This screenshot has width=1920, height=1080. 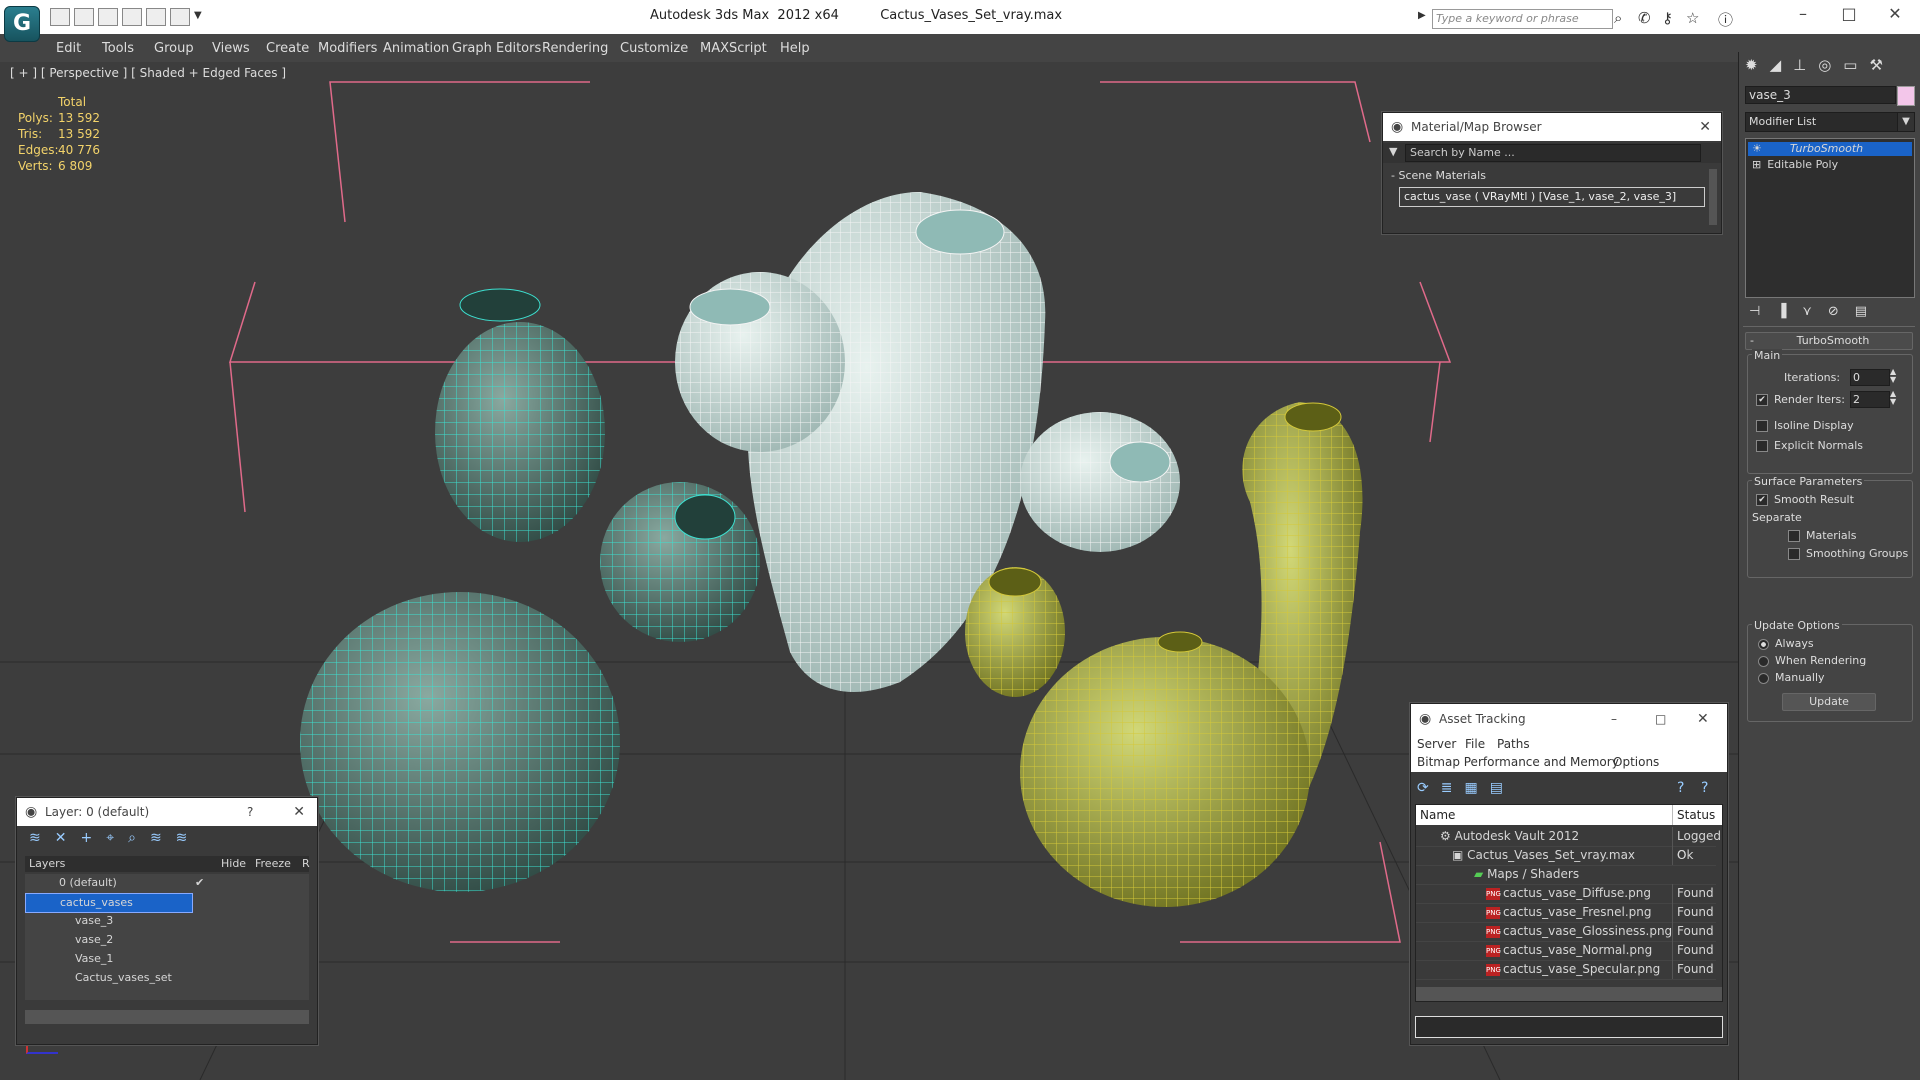 I want to click on asset-row: ⚙ Autodesk Vault 2012 Logged O, so click(x=1568, y=846).